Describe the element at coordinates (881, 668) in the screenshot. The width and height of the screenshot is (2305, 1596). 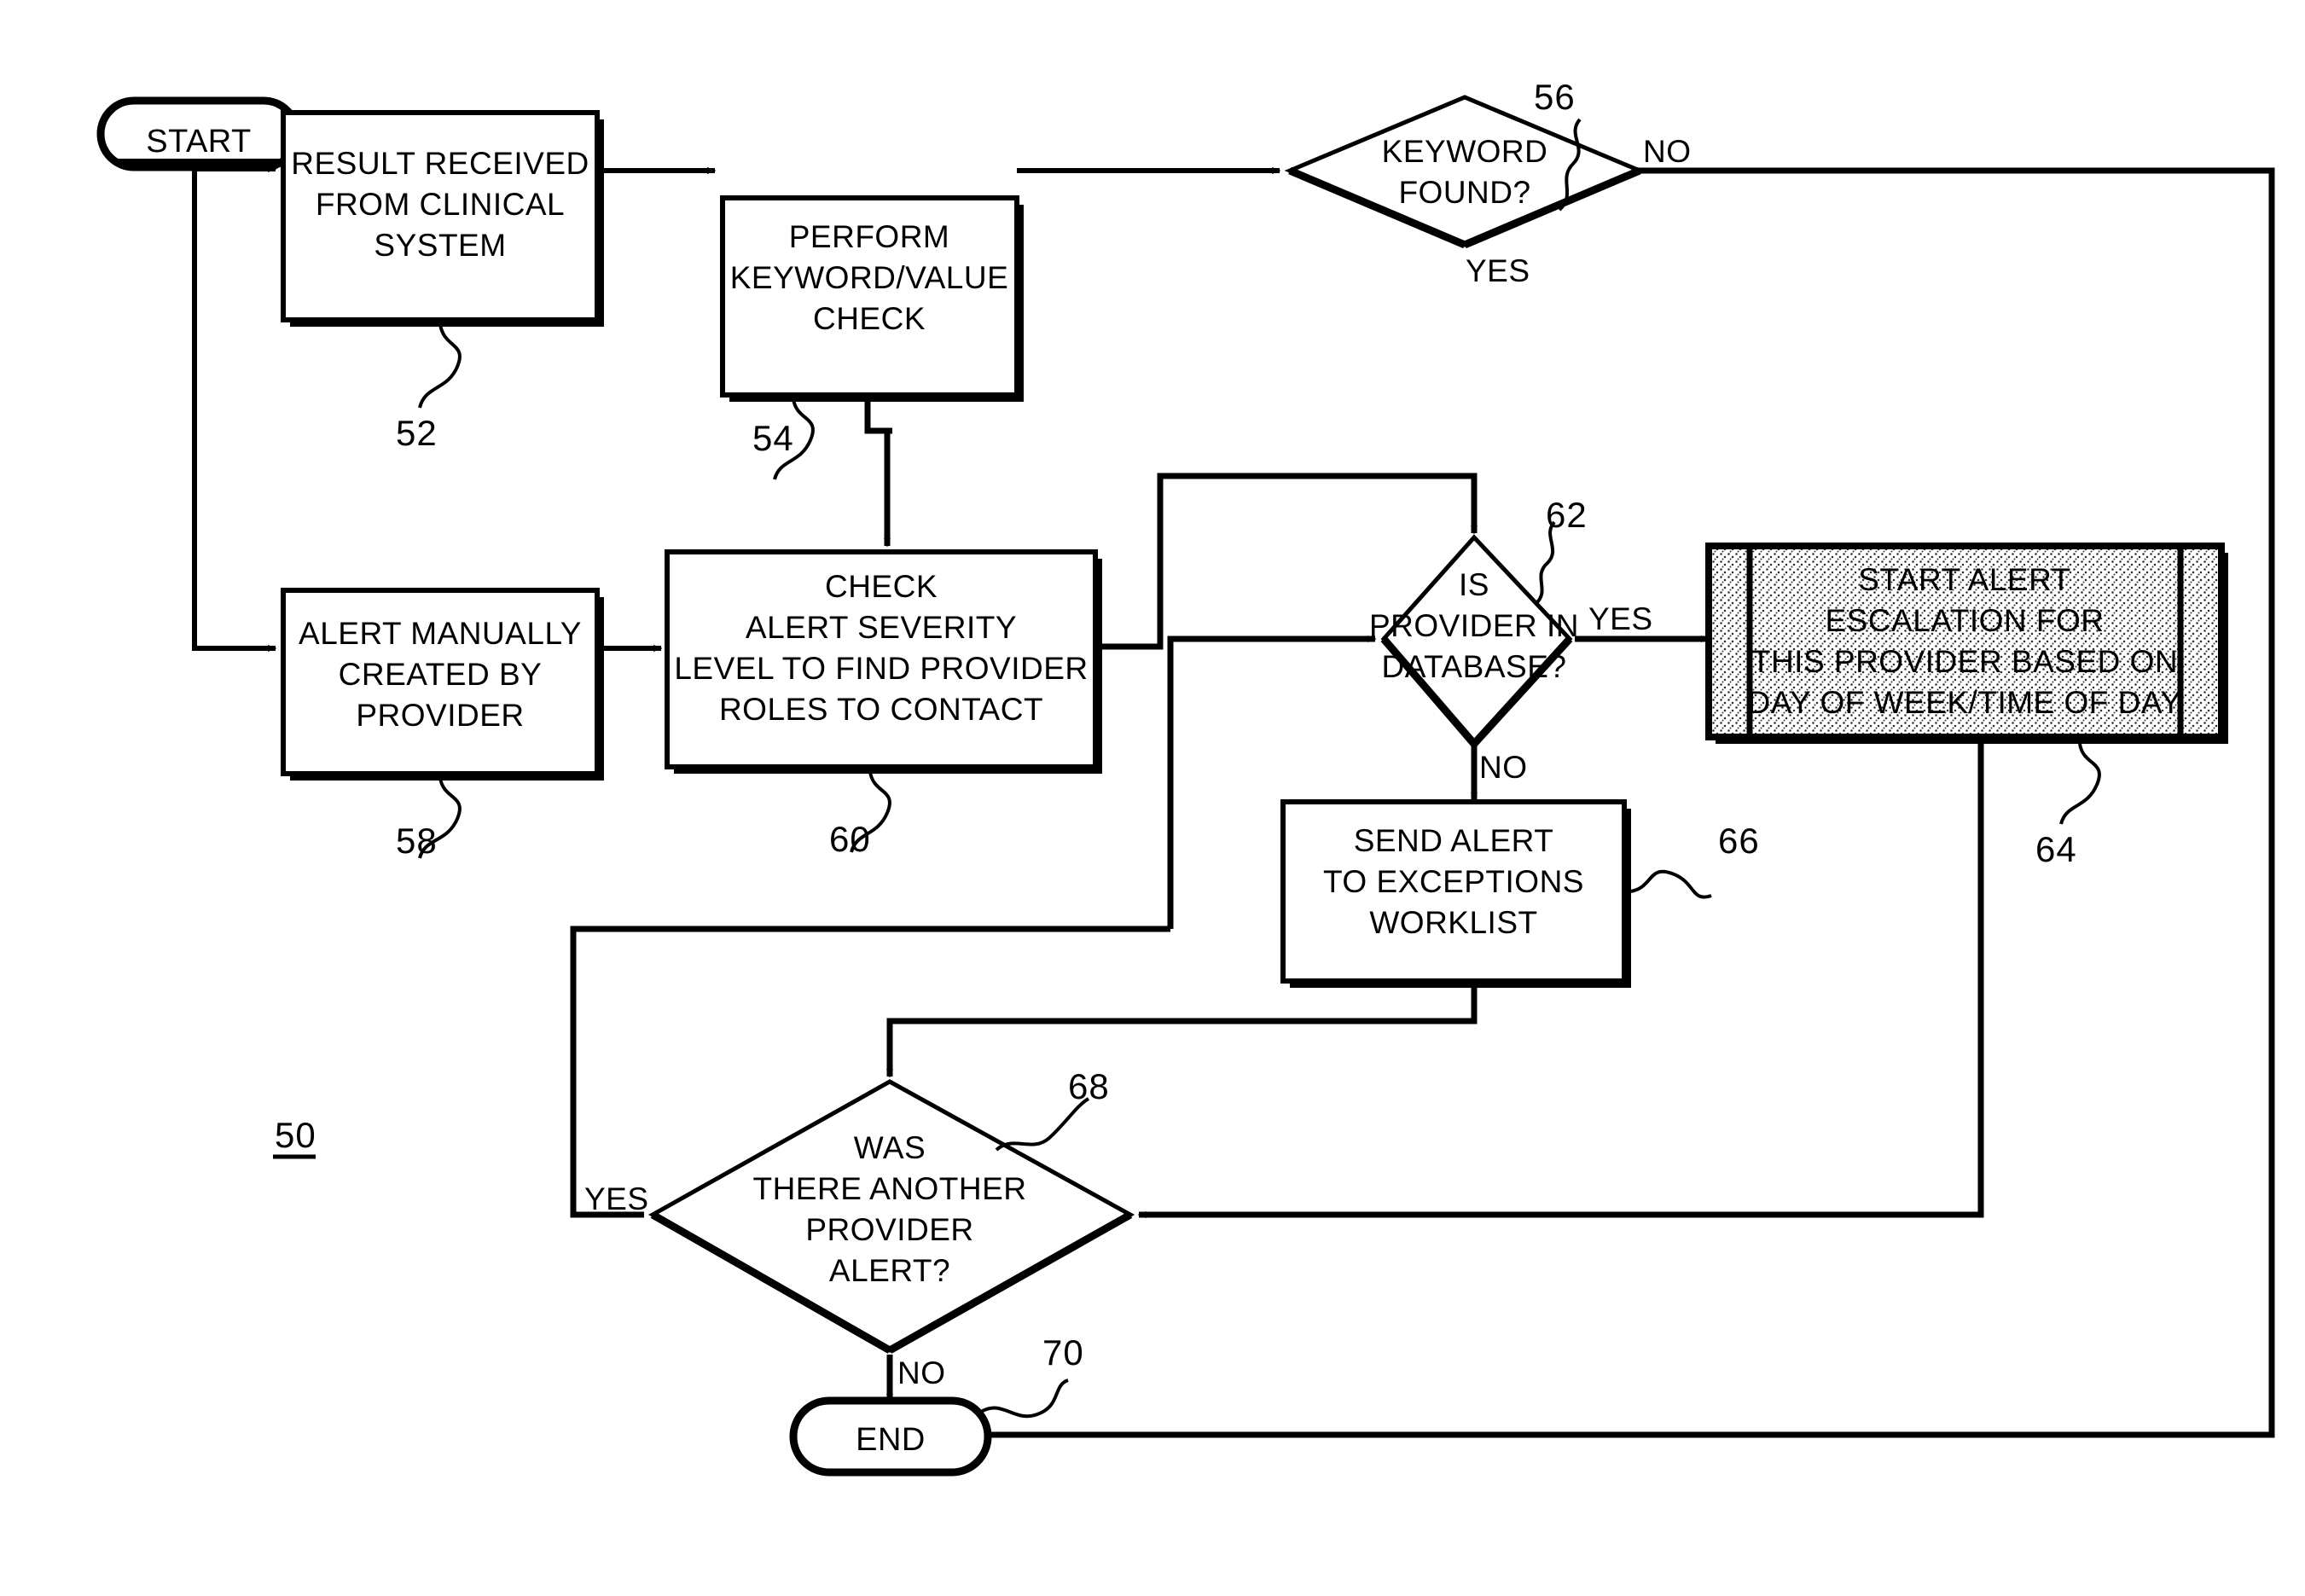
I see `process-60-line-2: LEVEL TO FIND PROVIDER` at that location.